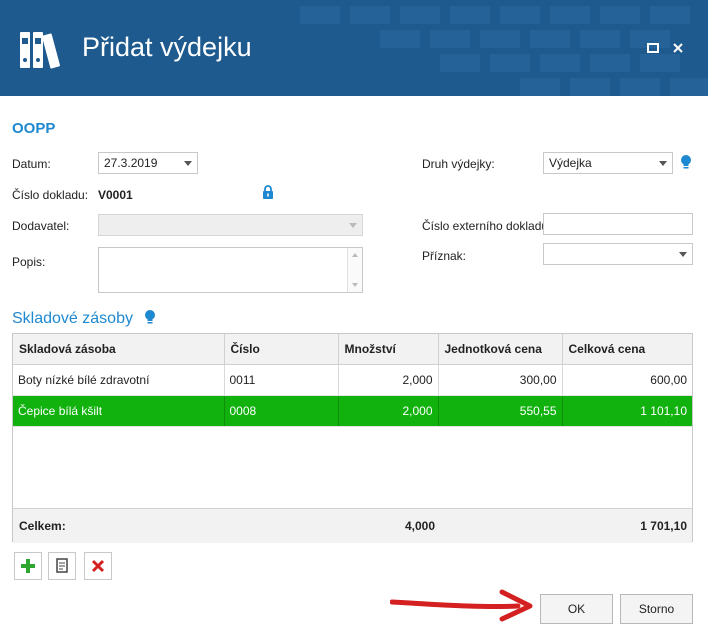  What do you see at coordinates (352, 525) in the screenshot?
I see `table-footer: Celkem: 4,000 1 701,10` at bounding box center [352, 525].